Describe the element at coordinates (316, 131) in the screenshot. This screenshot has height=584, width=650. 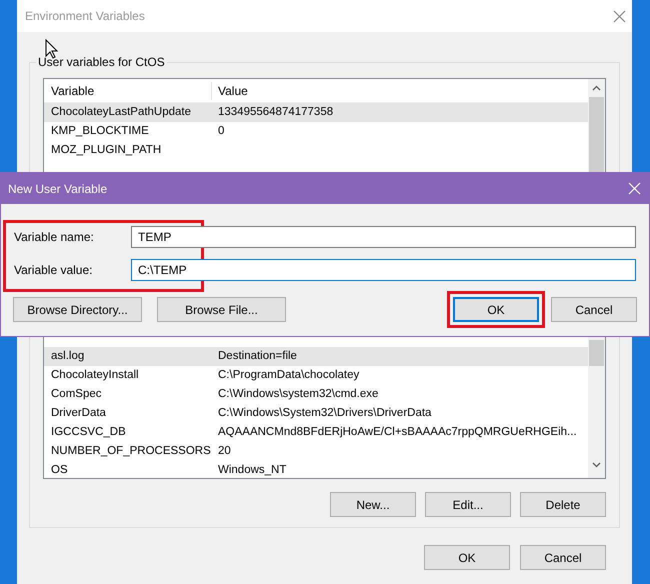
I see `list-row: KMP_BLOCKTIME 0` at that location.